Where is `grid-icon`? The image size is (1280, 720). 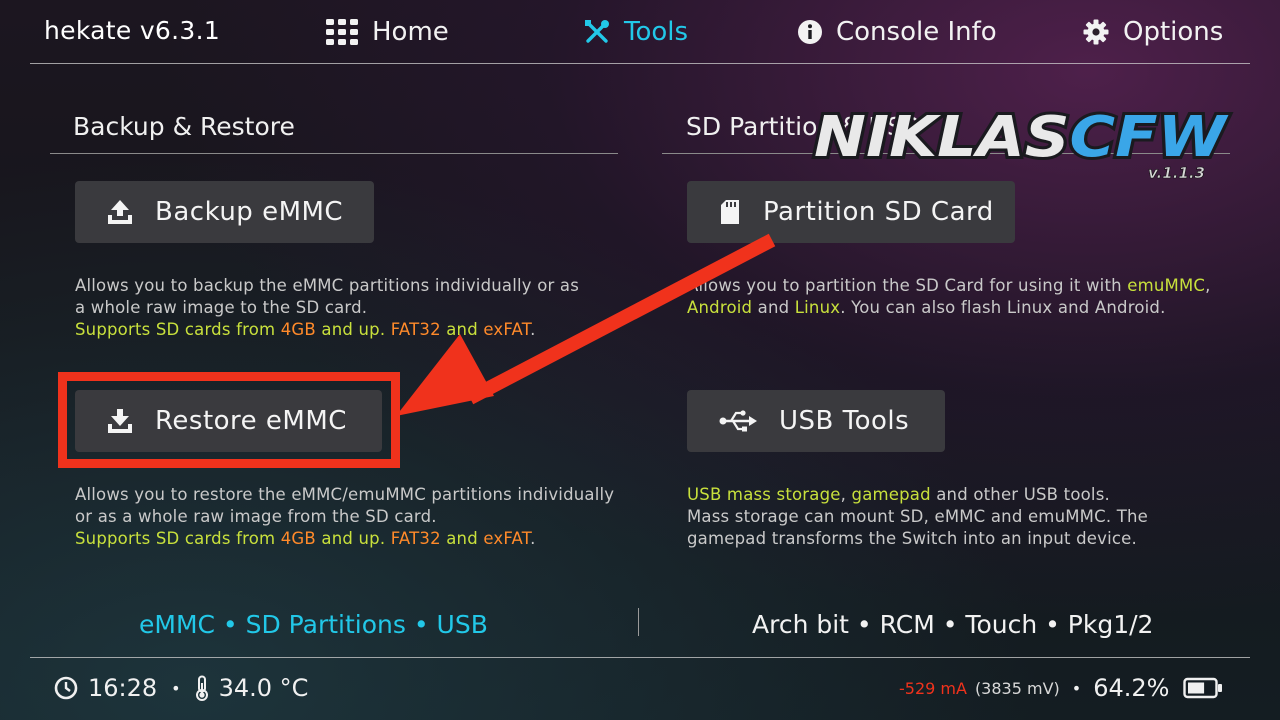
grid-icon is located at coordinates (342, 32).